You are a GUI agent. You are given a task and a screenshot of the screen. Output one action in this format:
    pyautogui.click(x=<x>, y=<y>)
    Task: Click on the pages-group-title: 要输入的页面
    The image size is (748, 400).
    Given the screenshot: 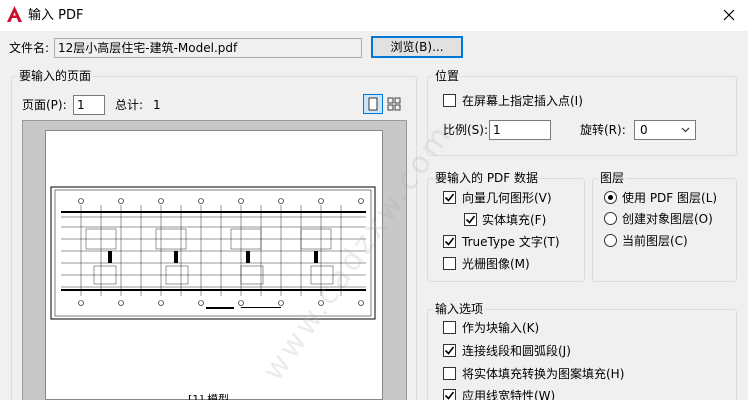 What is the action you would take?
    pyautogui.click(x=55, y=76)
    